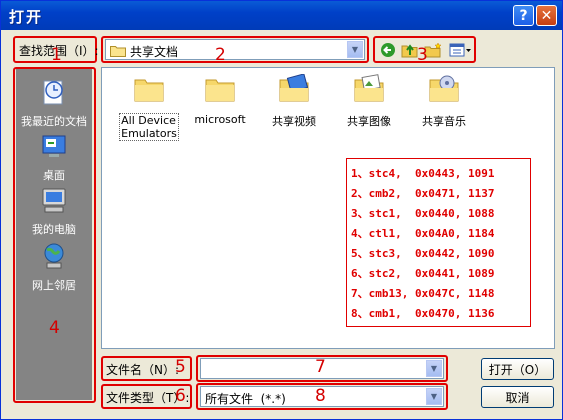 The width and height of the screenshot is (563, 420). I want to click on open-button-label: 打开（O）, so click(517, 369).